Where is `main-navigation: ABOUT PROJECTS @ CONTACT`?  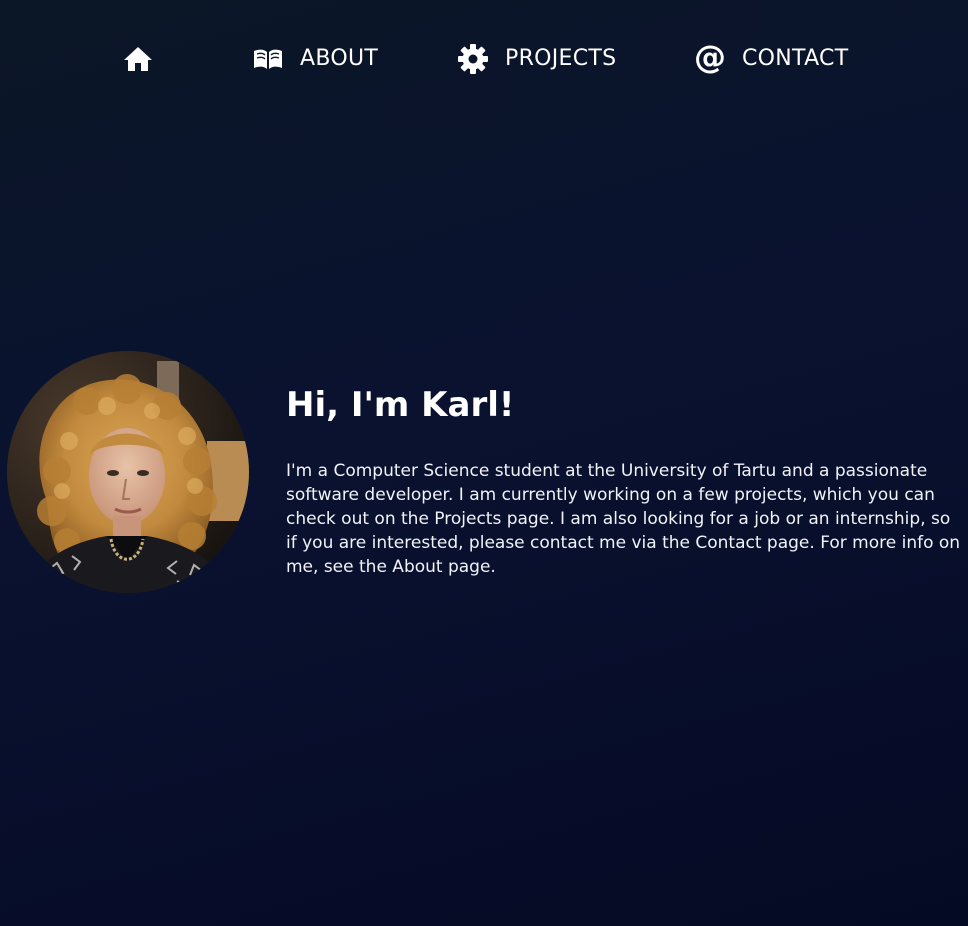 main-navigation: ABOUT PROJECTS @ CONTACT is located at coordinates (484, 60).